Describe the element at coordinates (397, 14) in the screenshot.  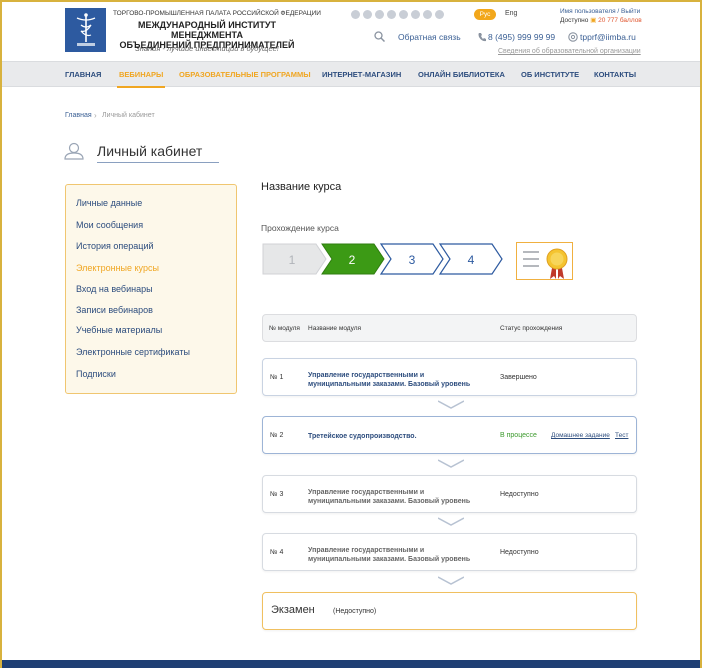
I see `social-links` at that location.